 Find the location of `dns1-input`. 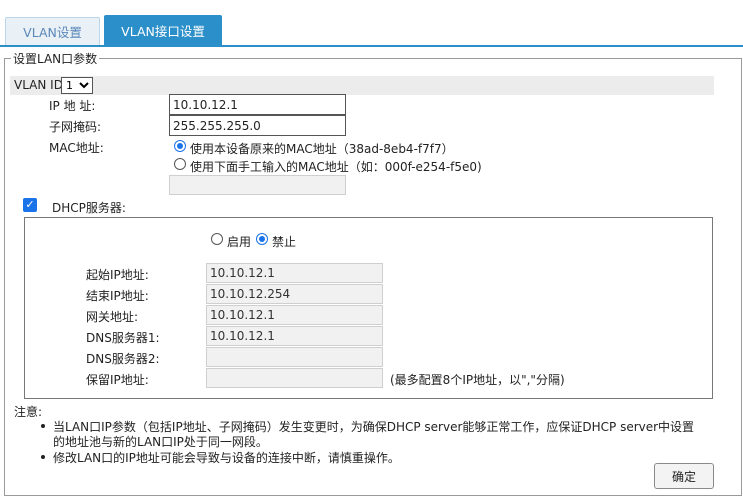

dns1-input is located at coordinates (294, 336).